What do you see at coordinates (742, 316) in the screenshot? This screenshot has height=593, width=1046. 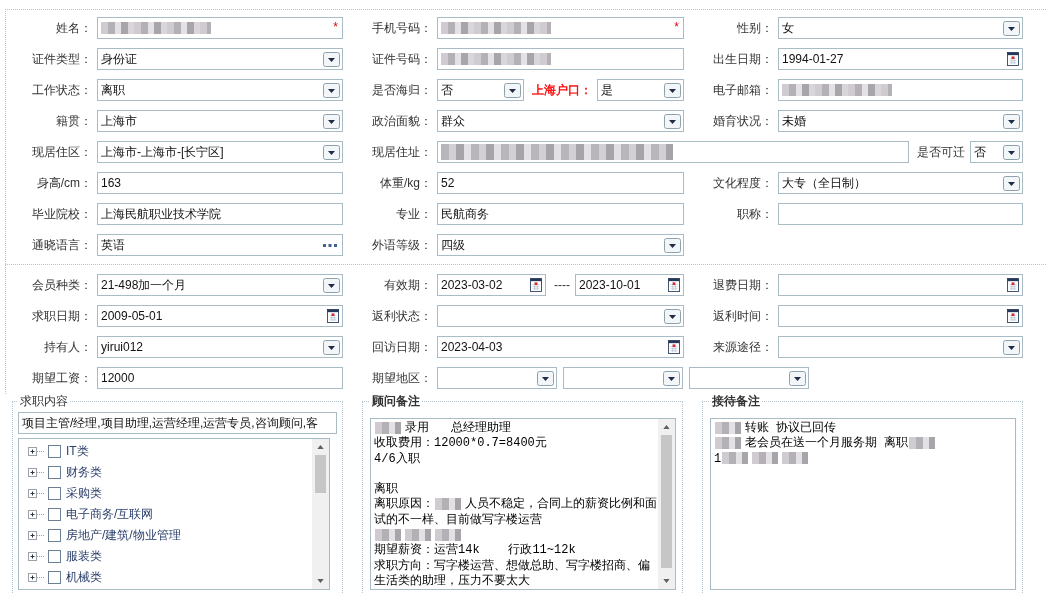 I see `field-label: 返利时间：` at bounding box center [742, 316].